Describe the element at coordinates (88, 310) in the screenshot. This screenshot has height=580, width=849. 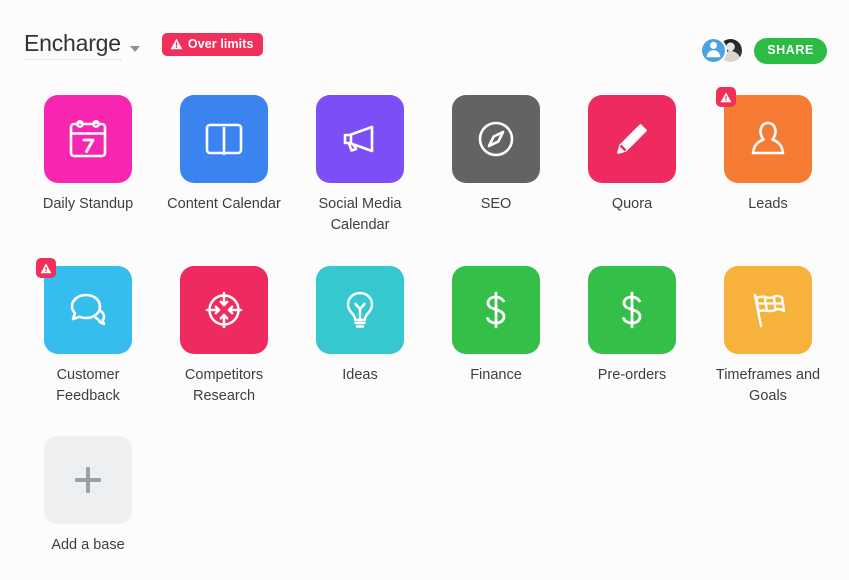
I see `chat-bubbles-icon` at that location.